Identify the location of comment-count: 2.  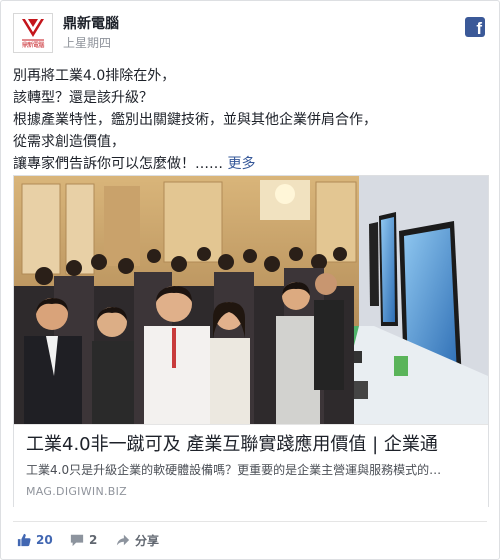
(93, 540).